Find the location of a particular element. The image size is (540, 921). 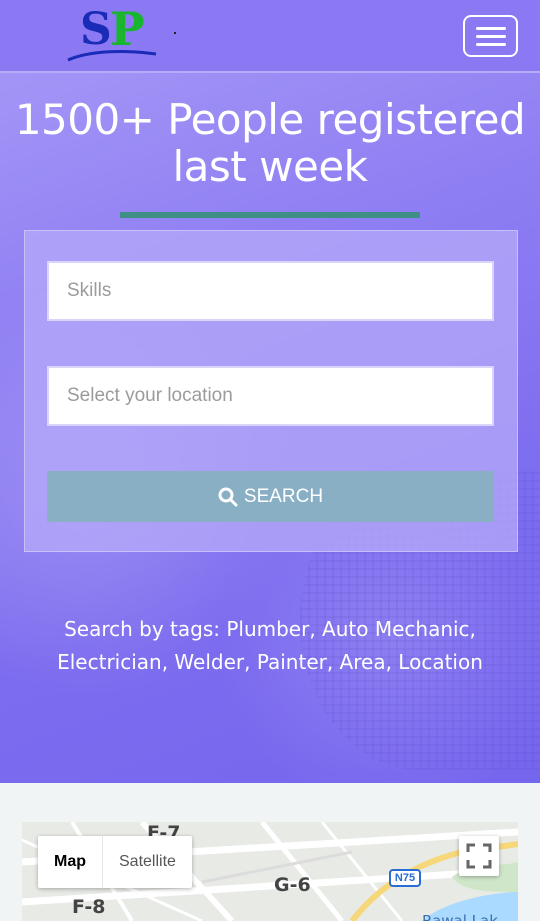

search-button-label: SEARCH is located at coordinates (283, 496).